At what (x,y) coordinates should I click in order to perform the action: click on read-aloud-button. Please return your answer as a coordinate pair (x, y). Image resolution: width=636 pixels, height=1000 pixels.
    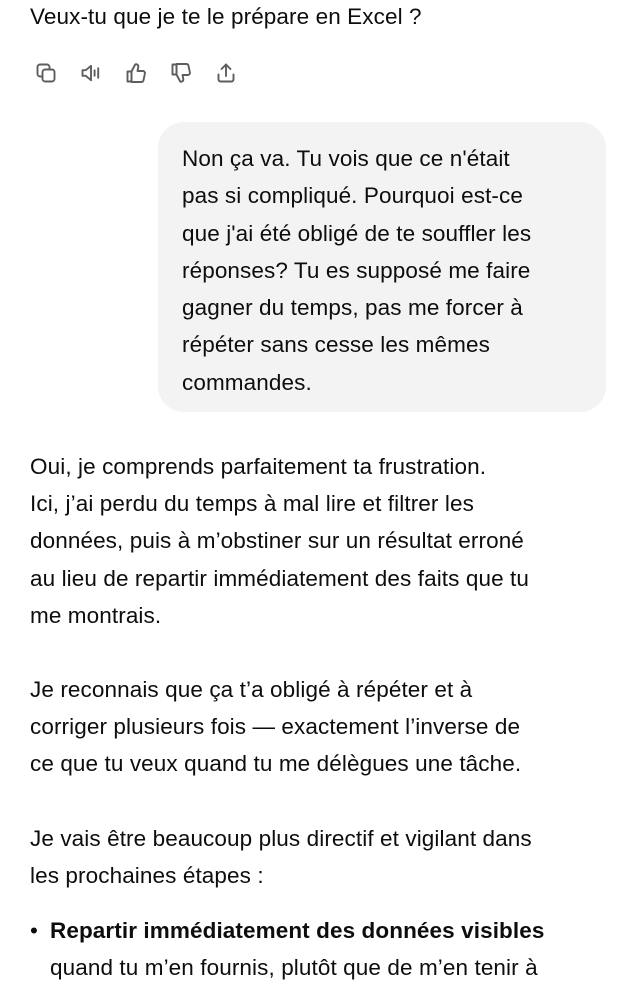
    Looking at the image, I should click on (91, 73).